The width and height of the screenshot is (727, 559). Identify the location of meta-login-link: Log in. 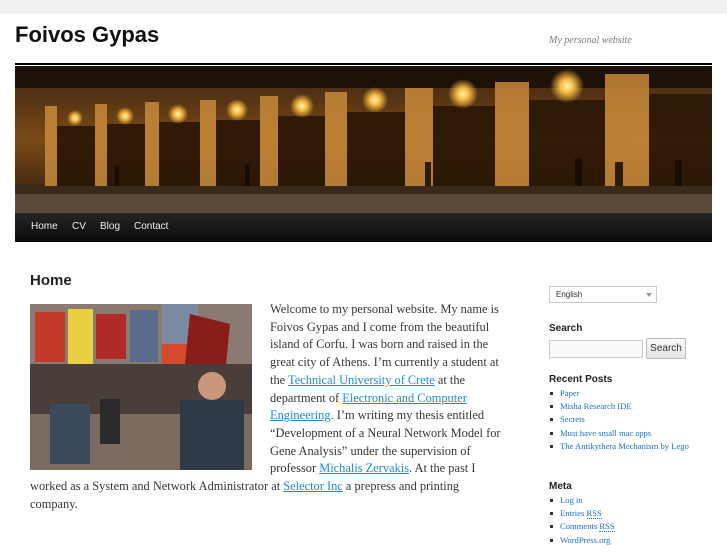
(571, 500).